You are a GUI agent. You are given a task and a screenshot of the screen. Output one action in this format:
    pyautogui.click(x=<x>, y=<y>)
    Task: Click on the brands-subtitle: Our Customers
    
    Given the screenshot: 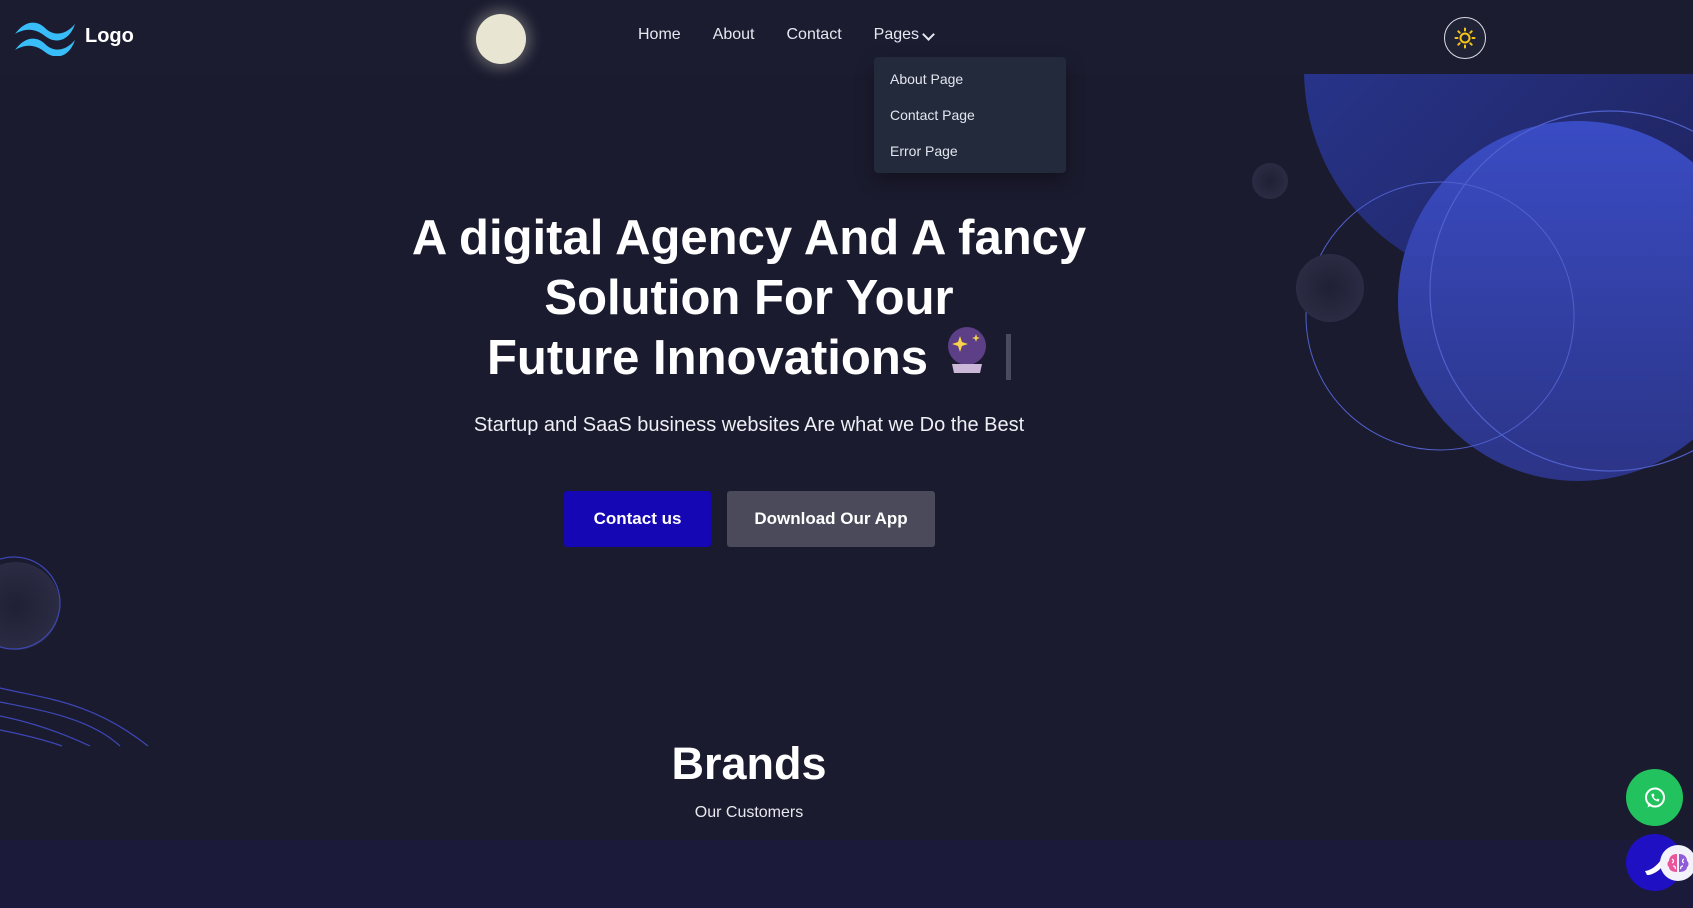 What is the action you would take?
    pyautogui.click(x=749, y=812)
    